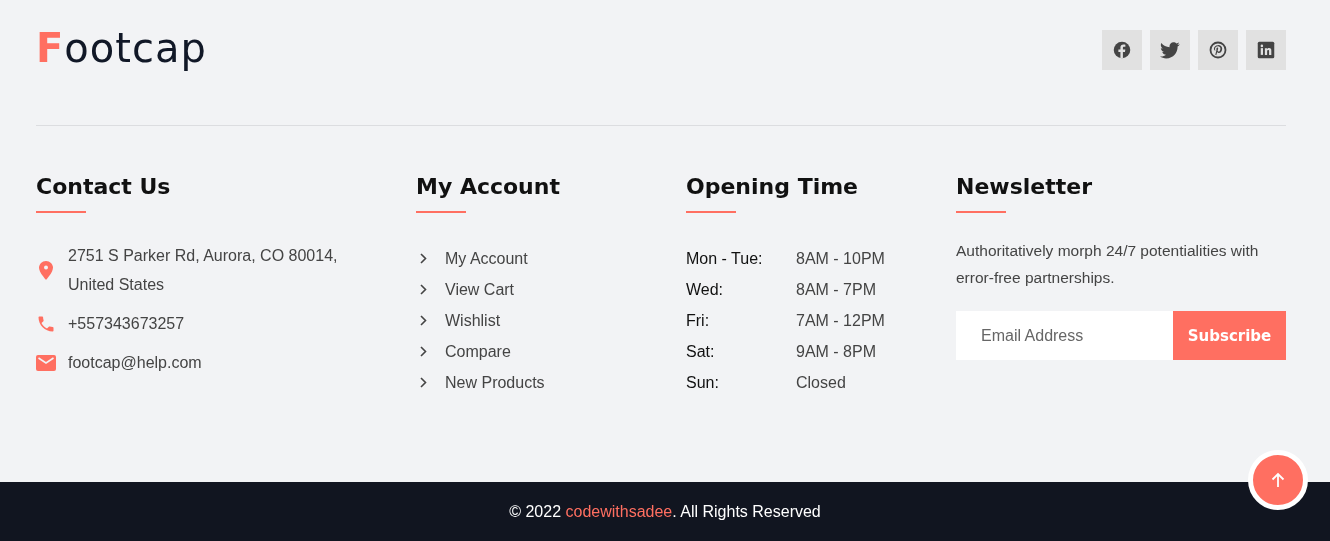 This screenshot has height=541, width=1330. I want to click on hours-text: Closed, so click(821, 382).